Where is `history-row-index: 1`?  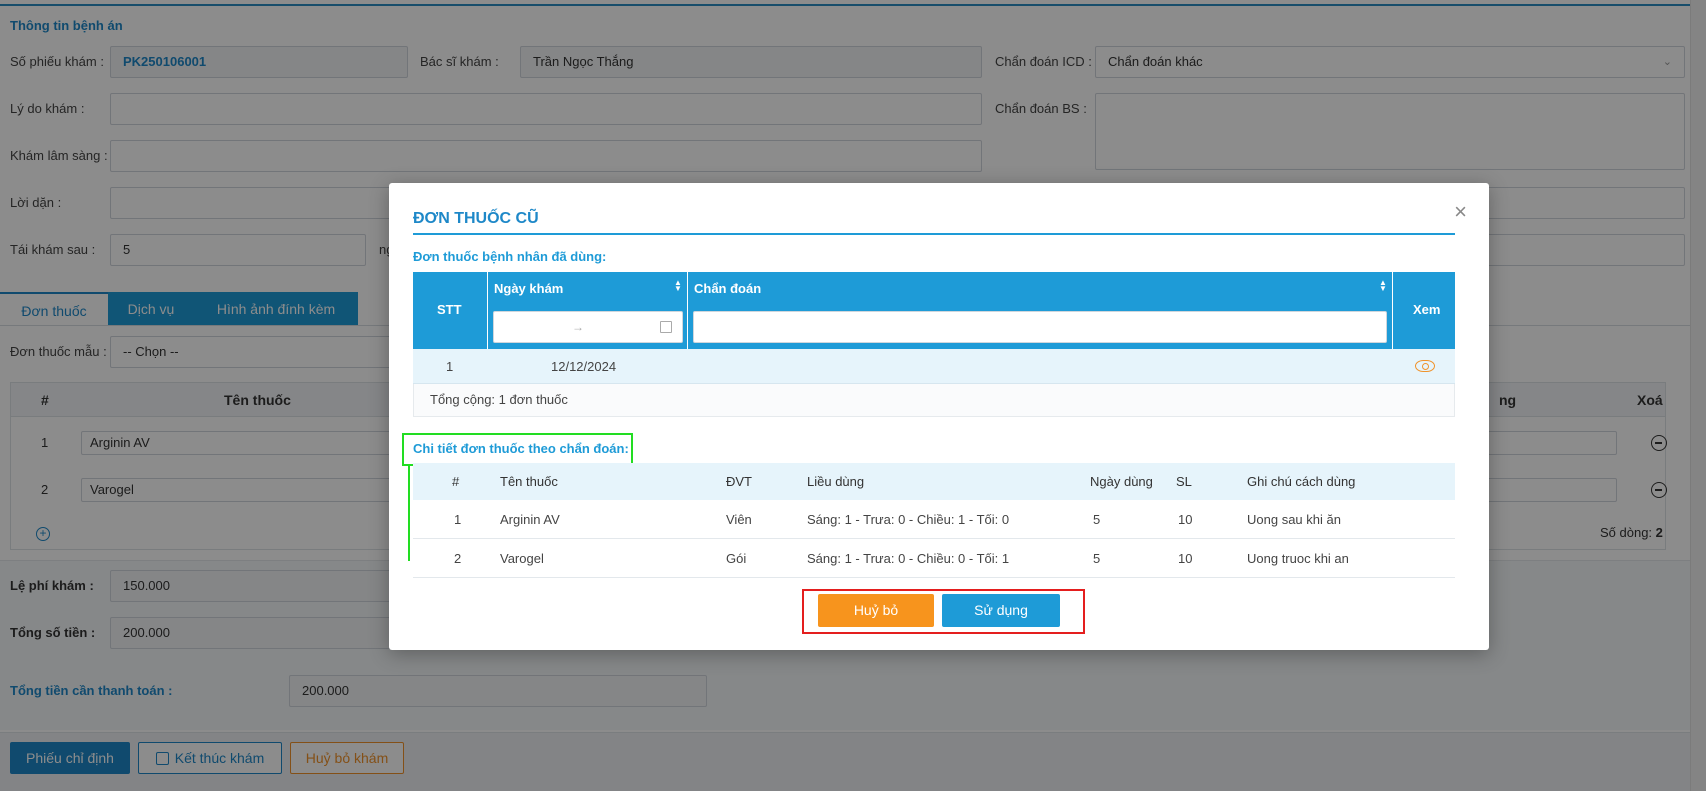
history-row-index: 1 is located at coordinates (450, 366).